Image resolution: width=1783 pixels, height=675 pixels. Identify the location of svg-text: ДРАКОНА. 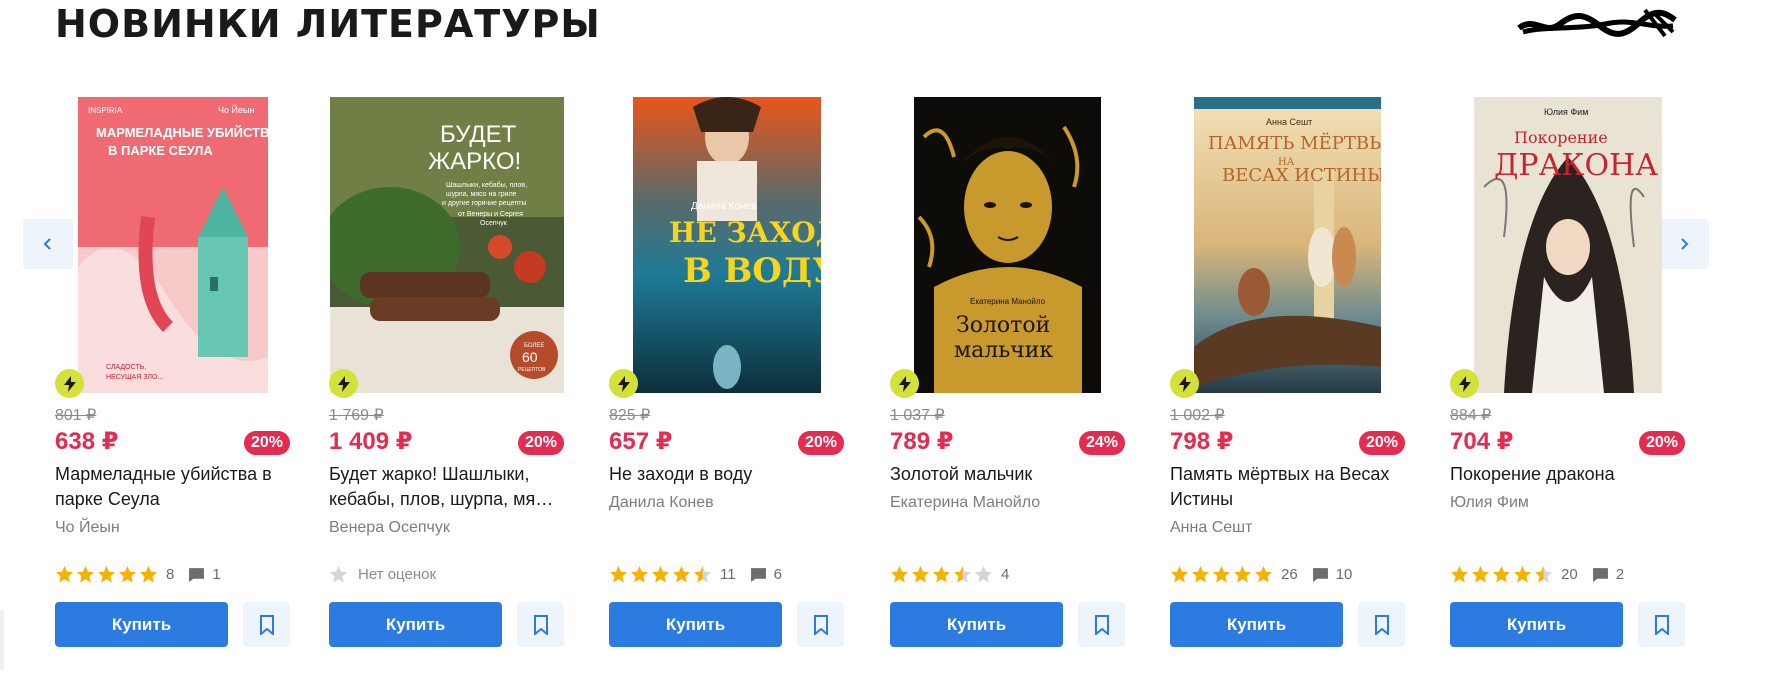
(1576, 165).